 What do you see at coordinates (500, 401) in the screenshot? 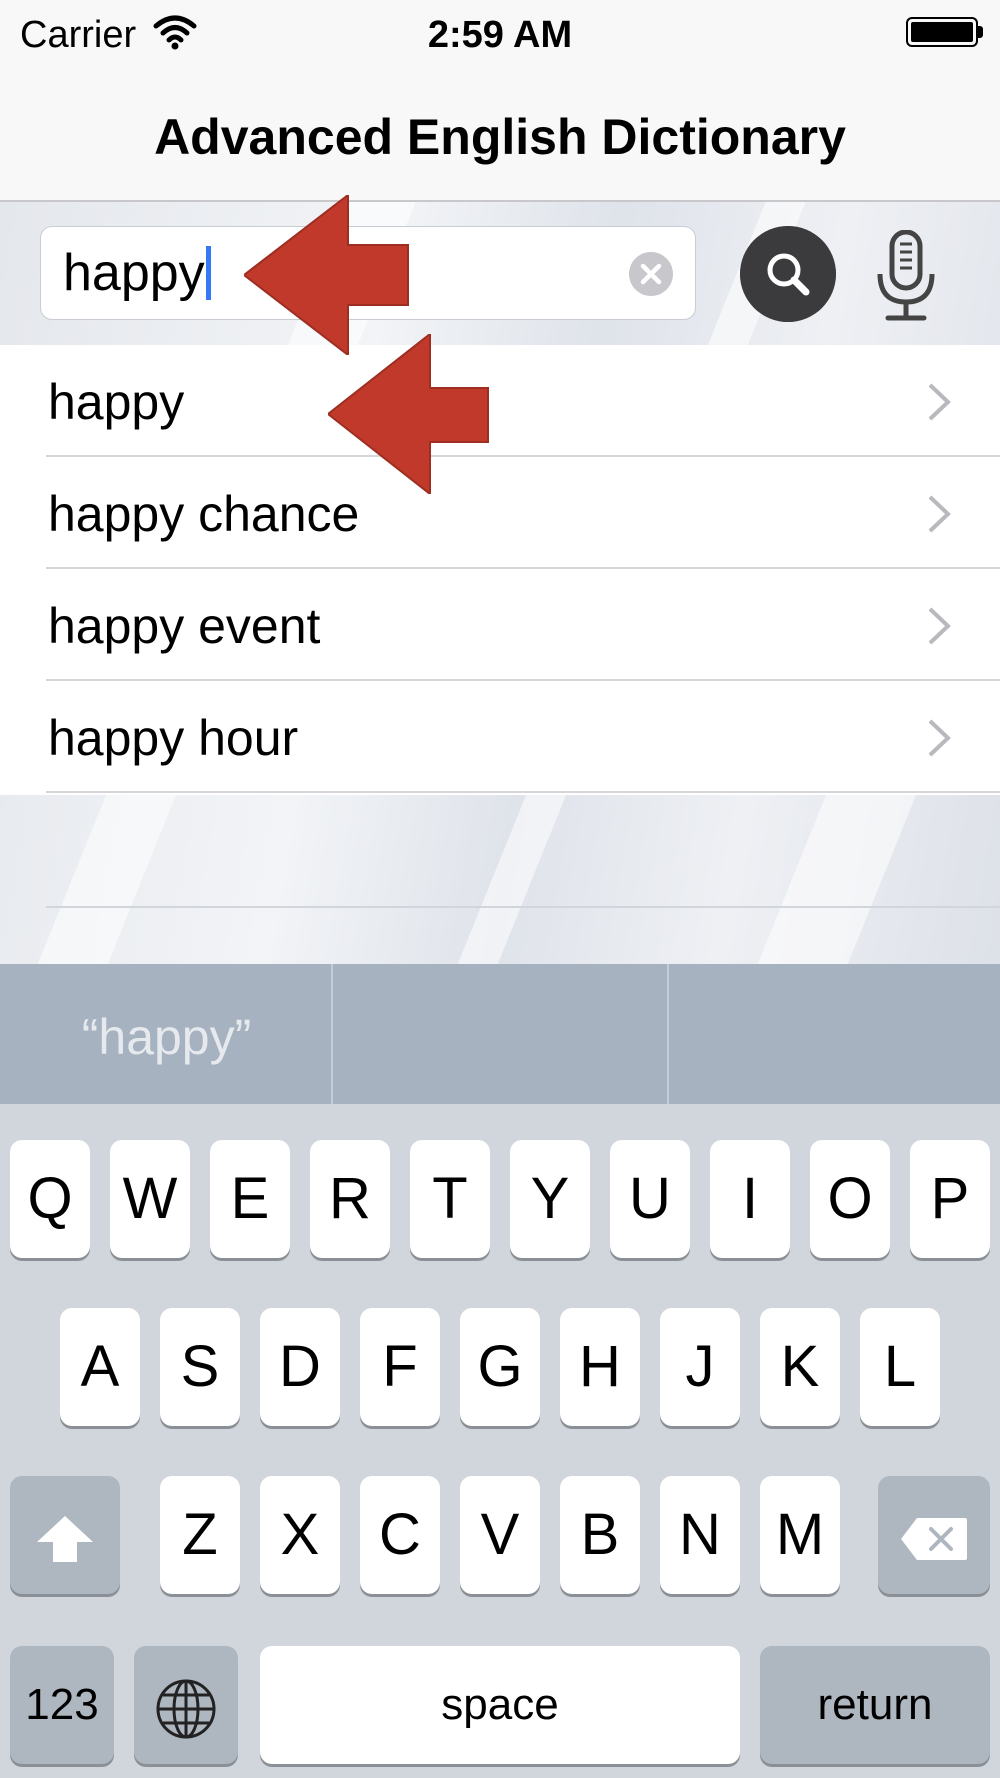
I see `list-item: happy` at bounding box center [500, 401].